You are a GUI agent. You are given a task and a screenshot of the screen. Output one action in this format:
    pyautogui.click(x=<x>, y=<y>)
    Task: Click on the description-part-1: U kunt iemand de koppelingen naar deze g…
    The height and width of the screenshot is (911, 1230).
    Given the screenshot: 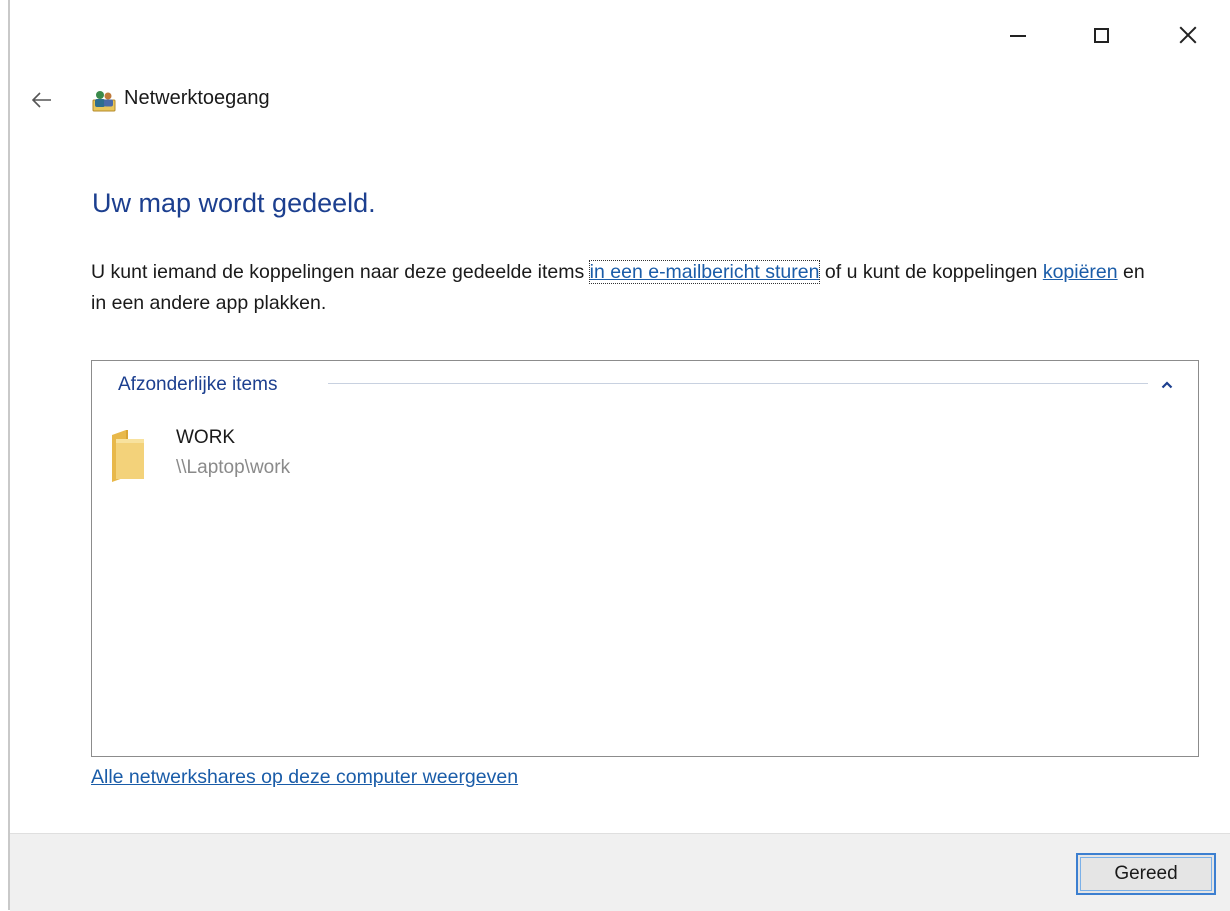 What is the action you would take?
    pyautogui.click(x=340, y=272)
    